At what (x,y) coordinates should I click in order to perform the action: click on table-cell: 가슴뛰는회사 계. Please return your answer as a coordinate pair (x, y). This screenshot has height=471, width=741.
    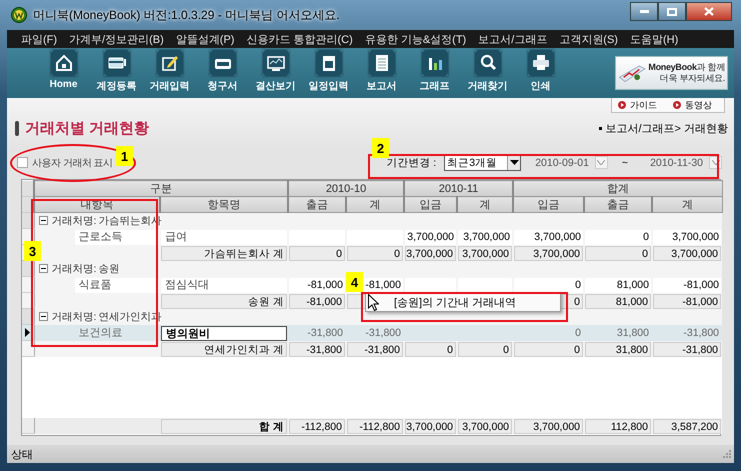
    Looking at the image, I should click on (224, 253).